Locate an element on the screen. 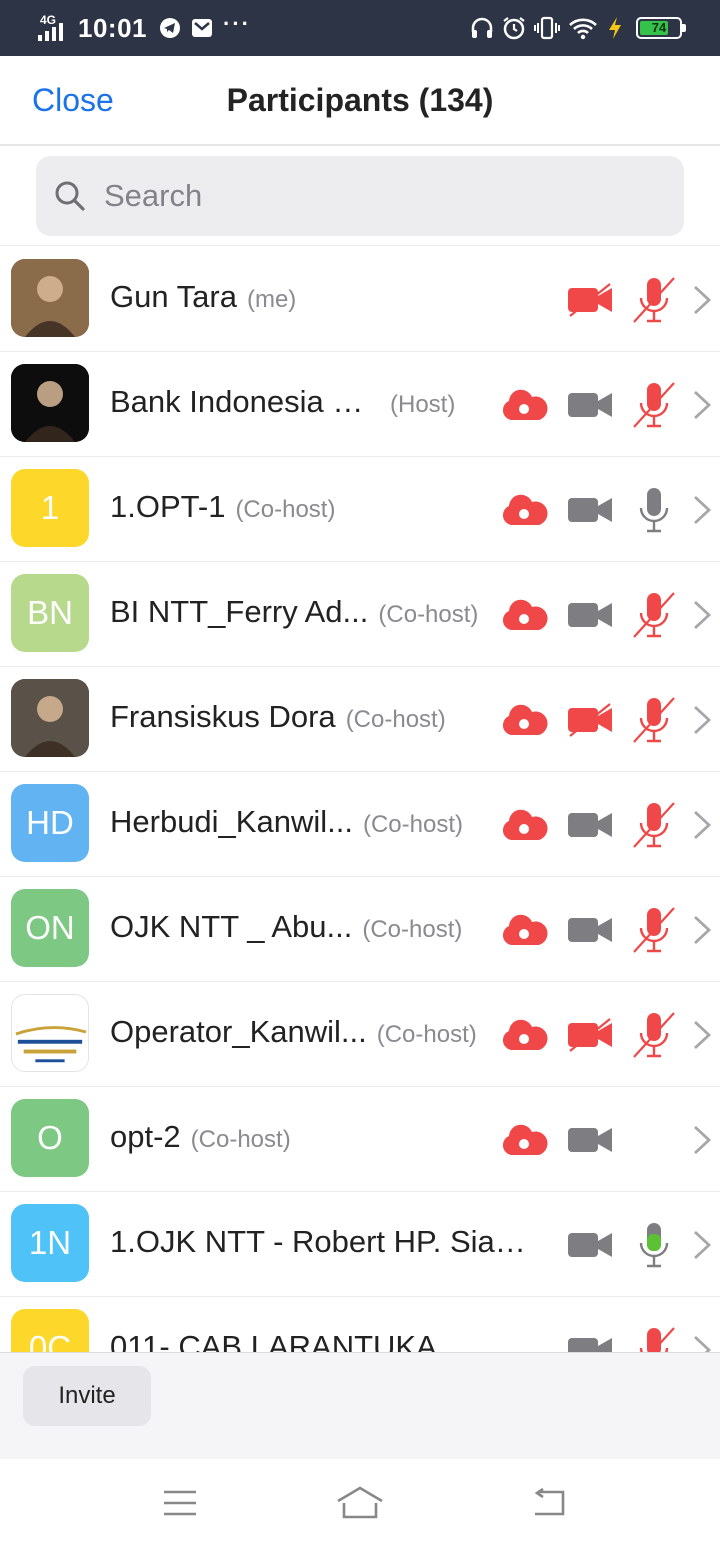 The image size is (720, 1544). participants-header: Close Participants (134) is located at coordinates (360, 101).